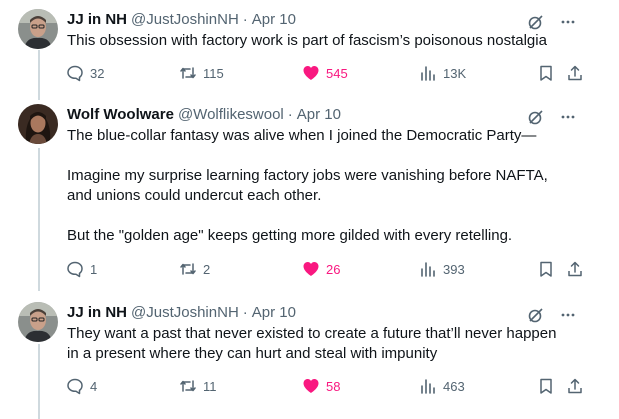 This screenshot has width=619, height=419. I want to click on views-button: 13K, so click(442, 73).